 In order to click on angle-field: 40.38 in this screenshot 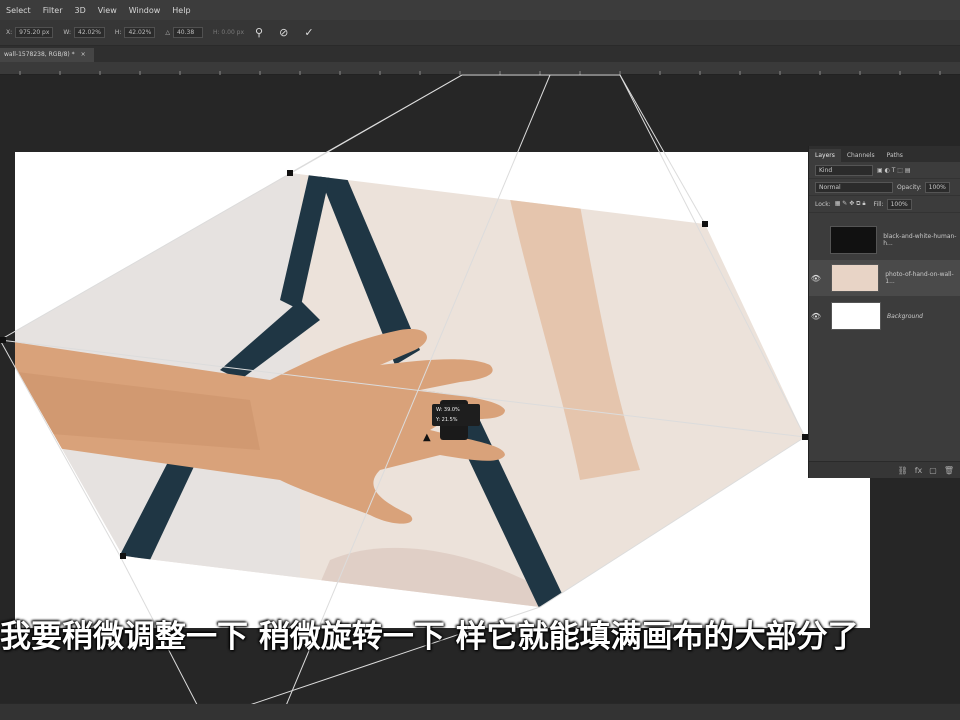, I will do `click(187, 32)`.